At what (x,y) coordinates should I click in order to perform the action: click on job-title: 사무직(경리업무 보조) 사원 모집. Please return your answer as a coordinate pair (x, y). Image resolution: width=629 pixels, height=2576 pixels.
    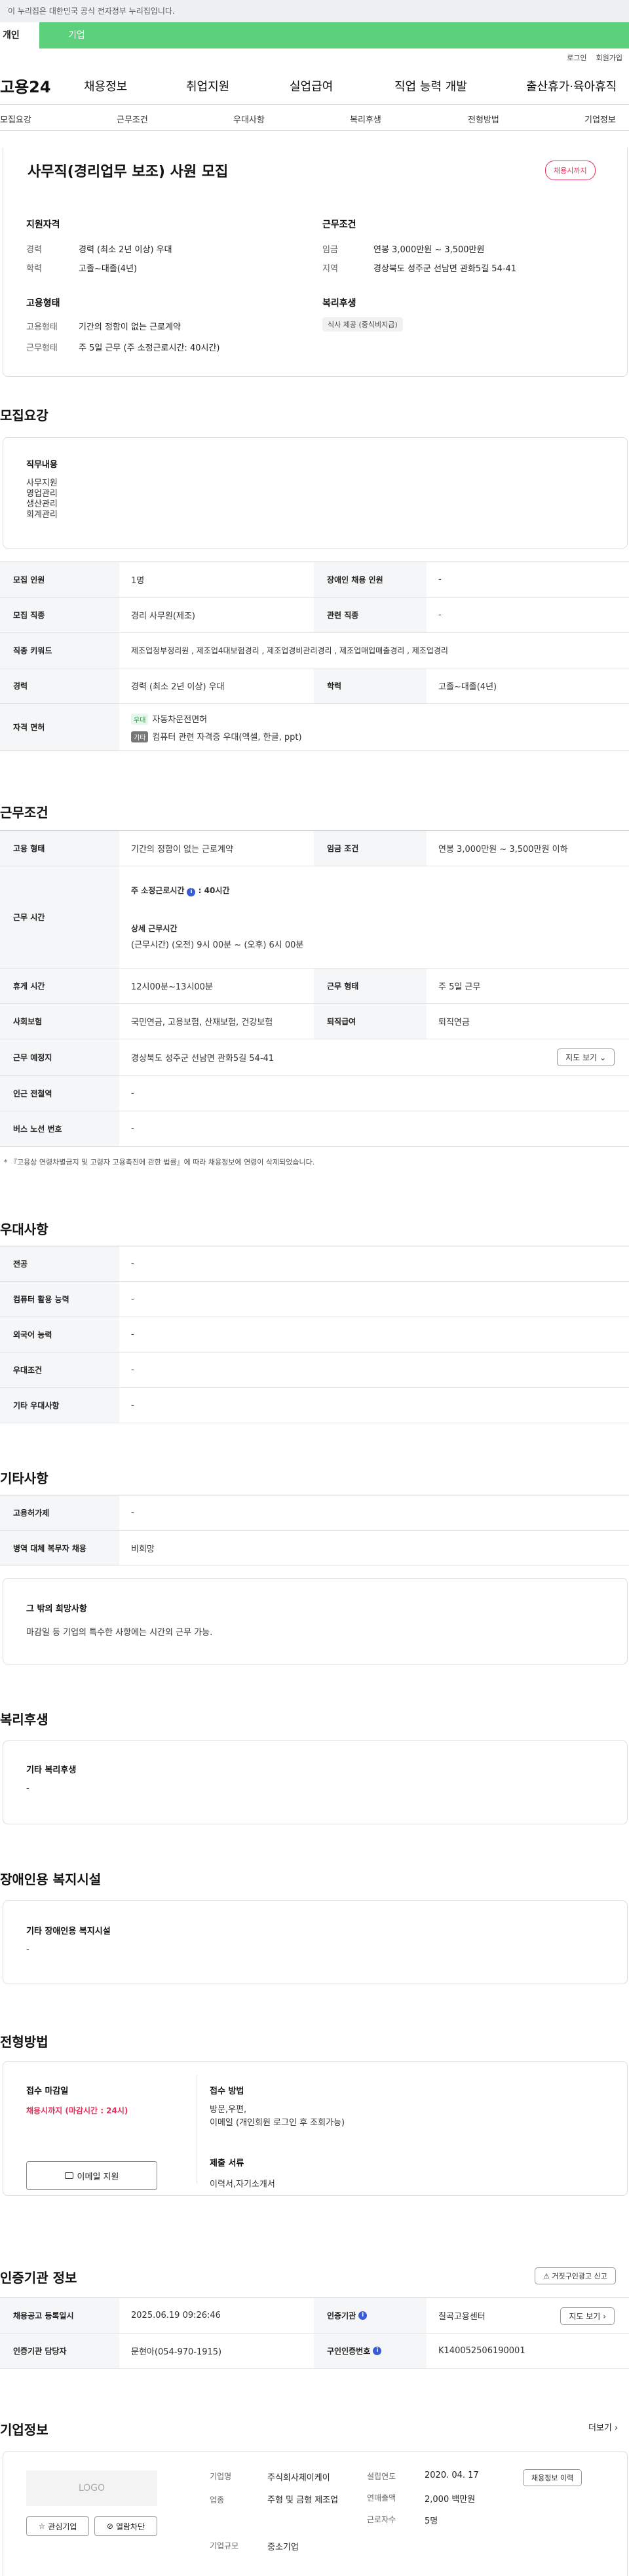
    Looking at the image, I should click on (128, 172).